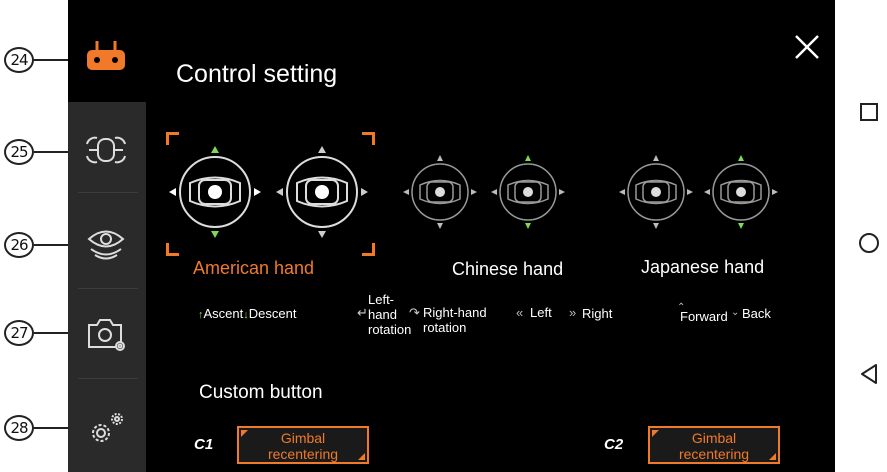  Describe the element at coordinates (414, 312) in the screenshot. I see `rotate-right-icon: ↷` at that location.